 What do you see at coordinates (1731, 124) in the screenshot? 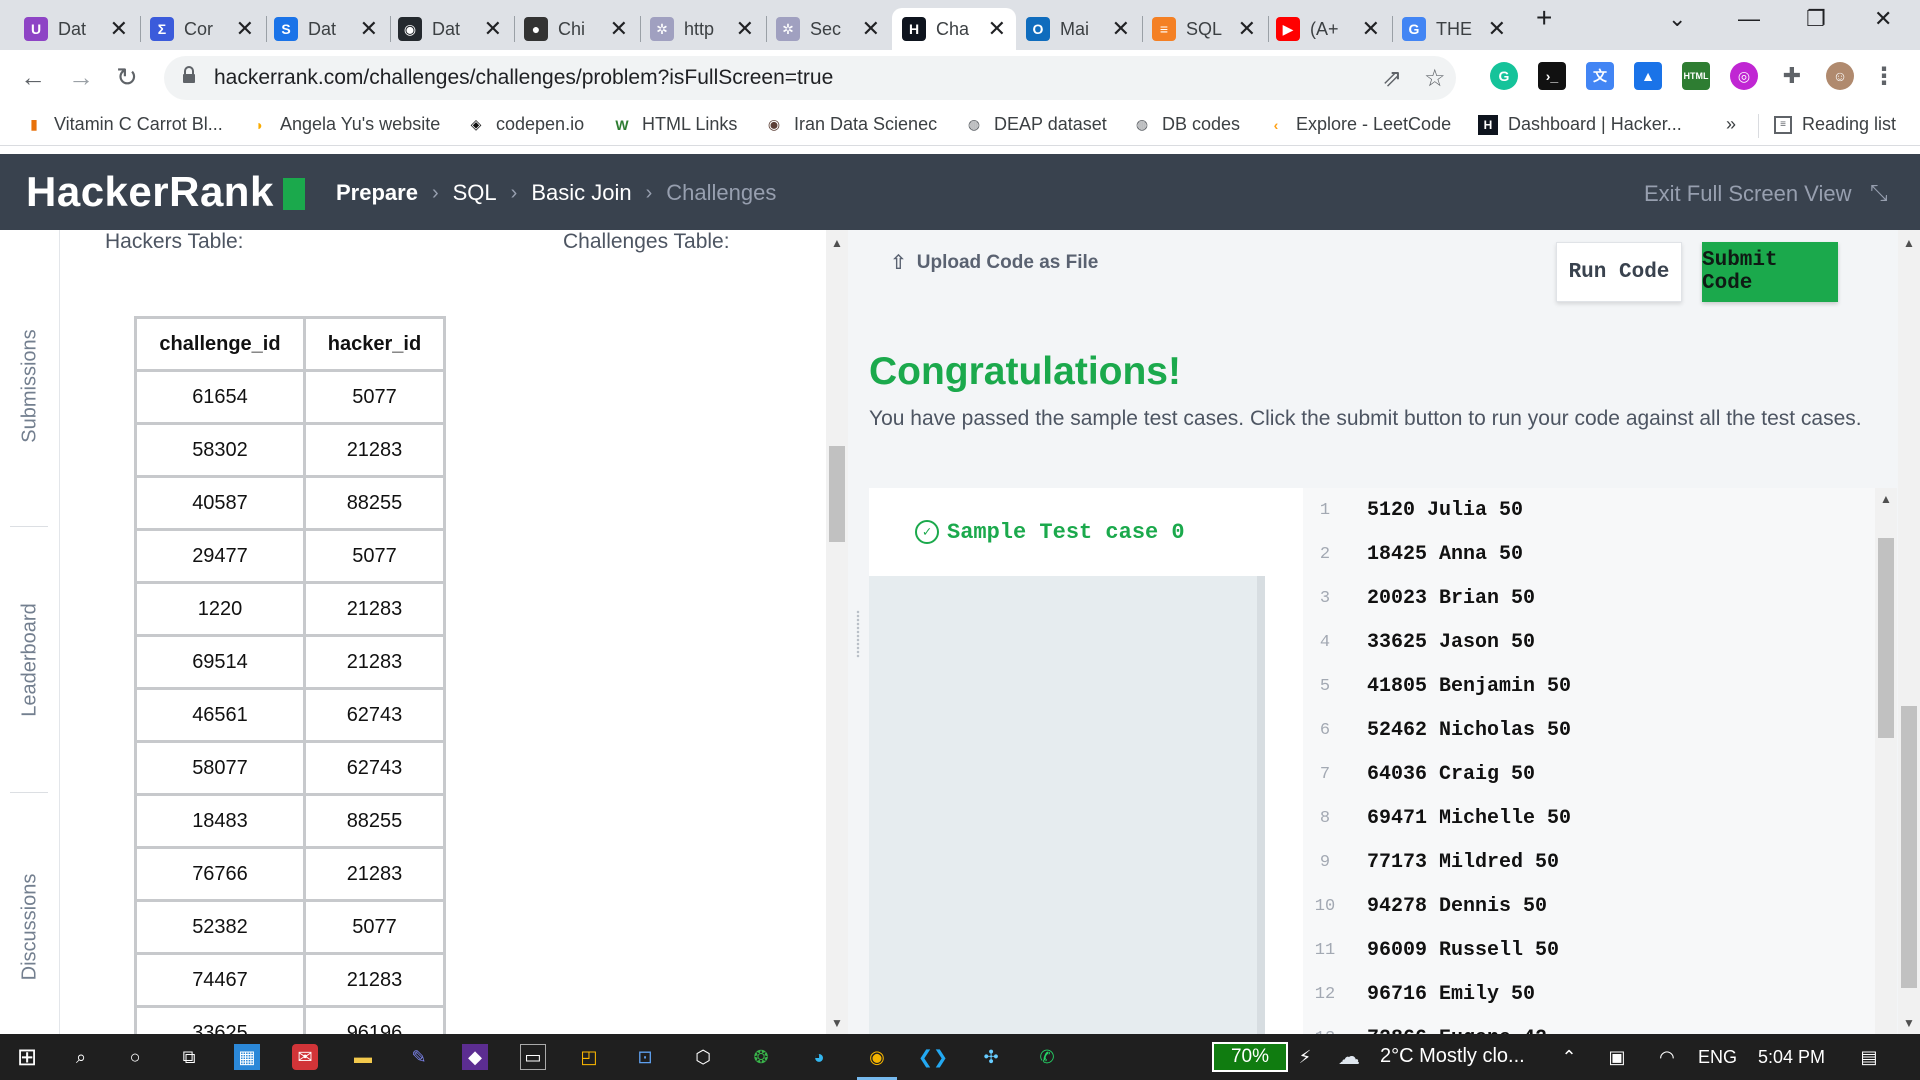
I see `more-bookmarks-button: »` at bounding box center [1731, 124].